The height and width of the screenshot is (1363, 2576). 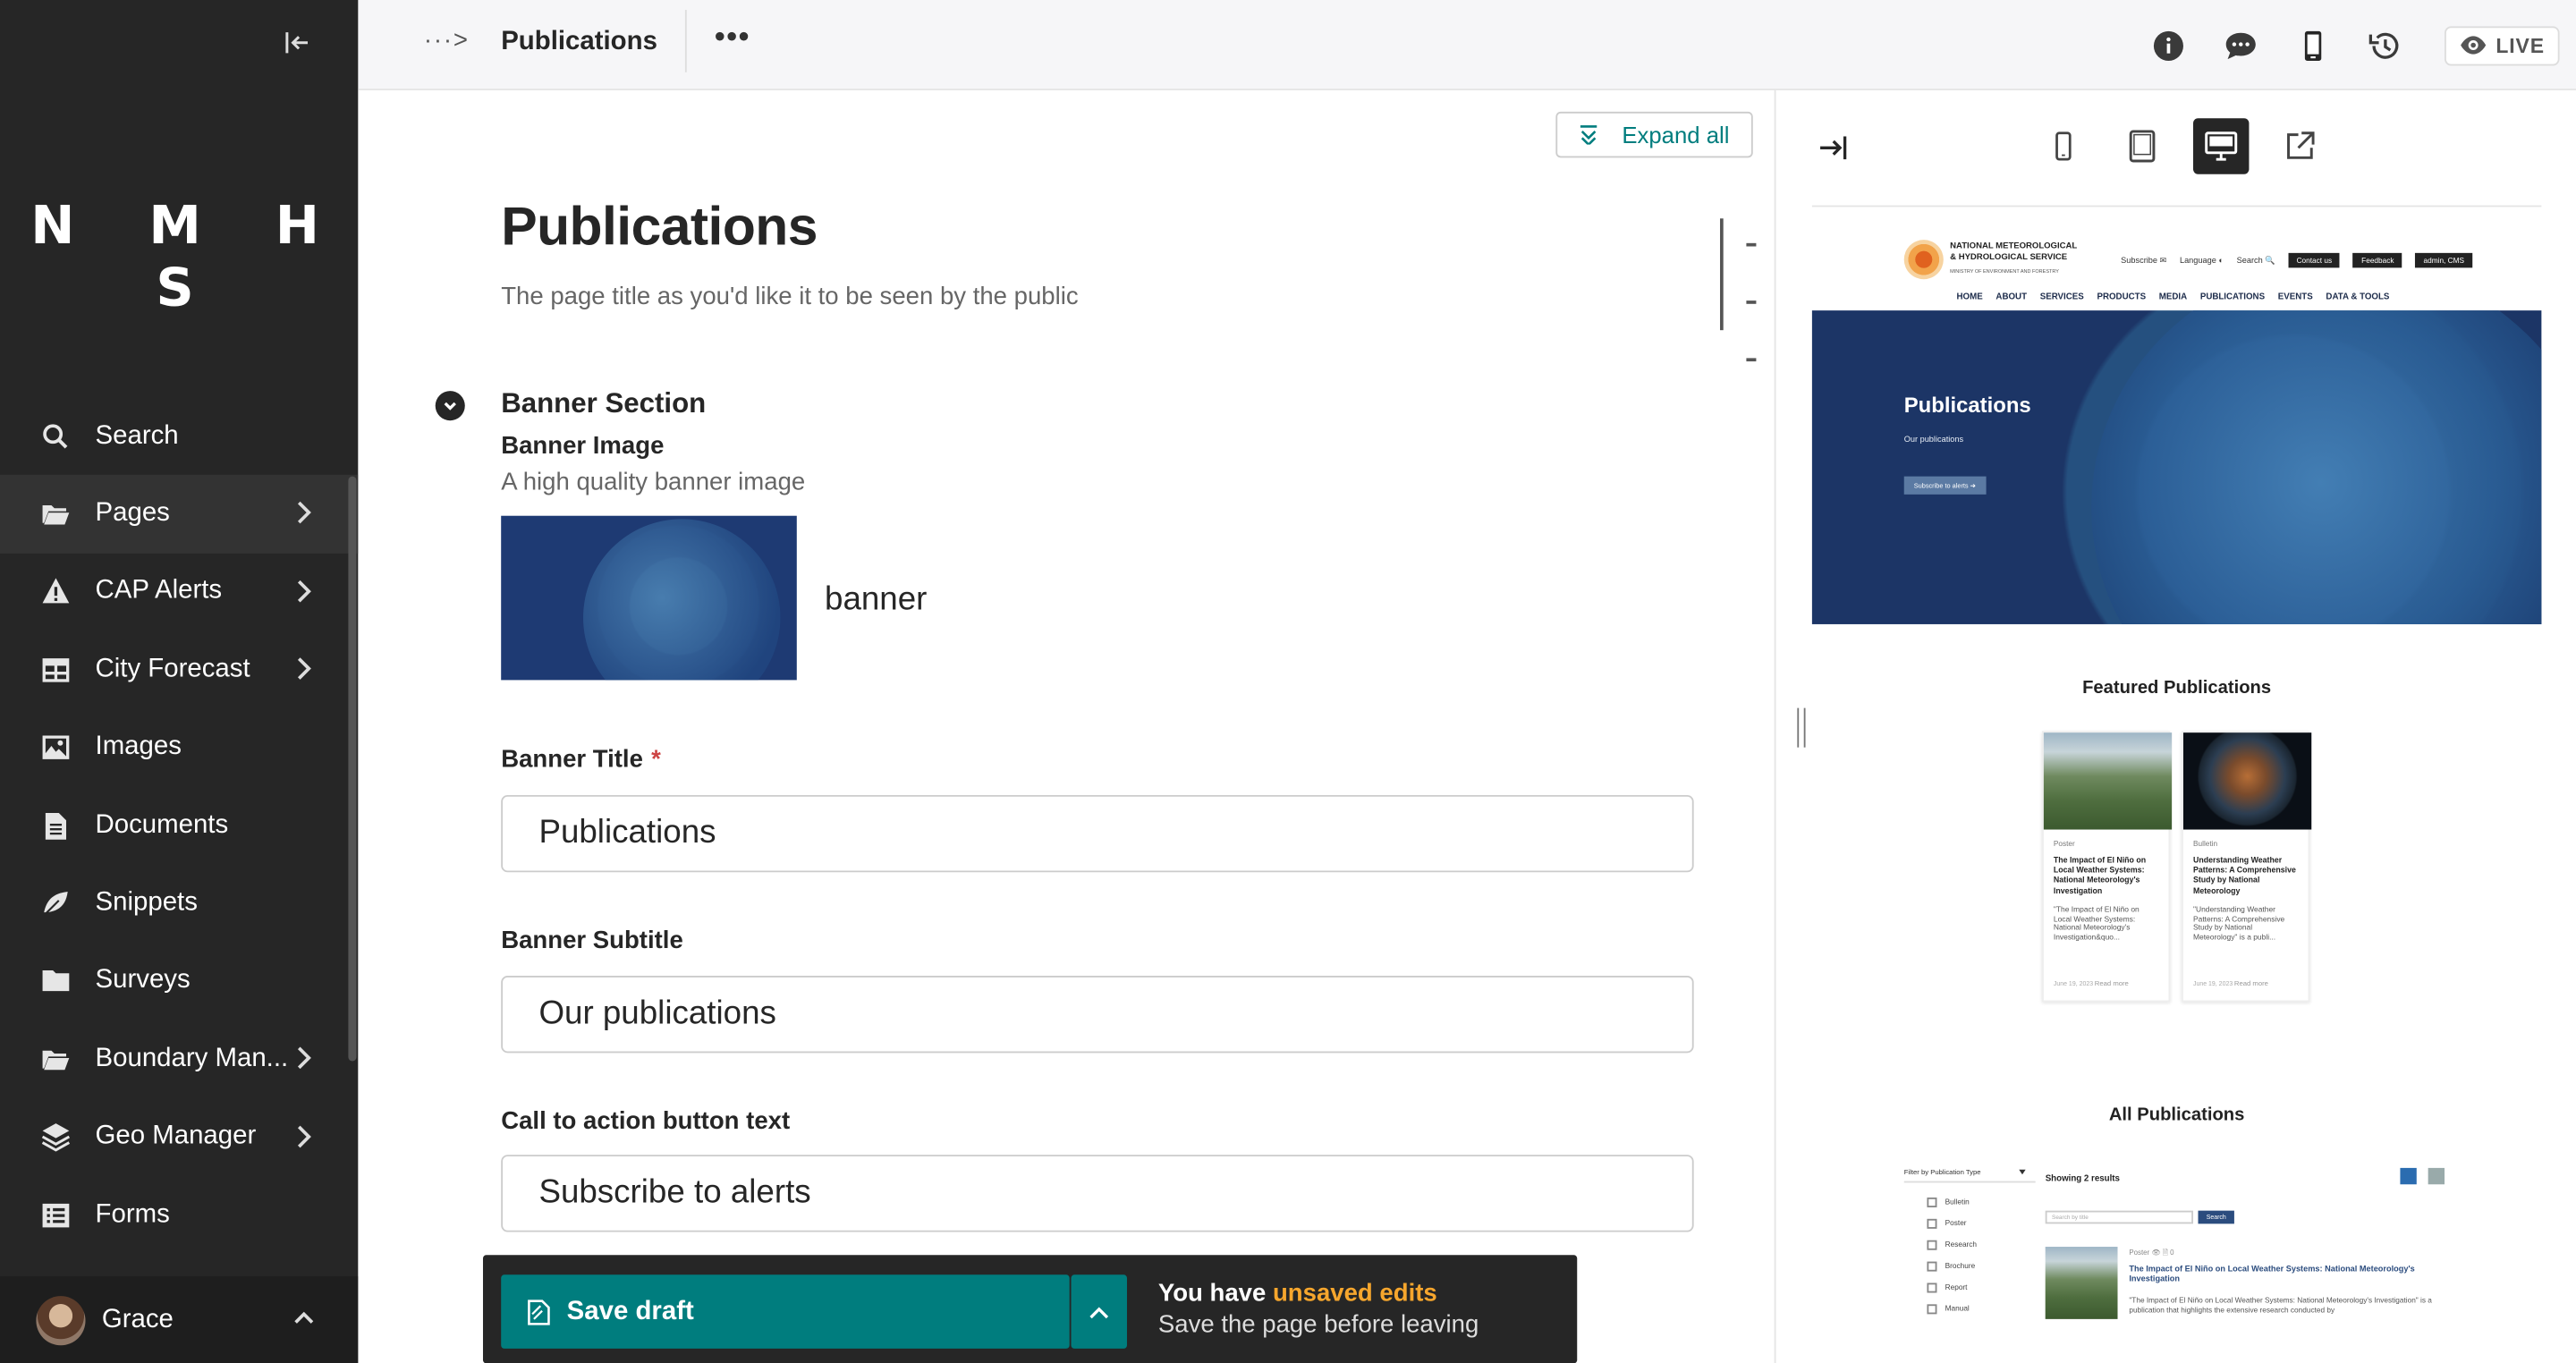 I want to click on save-draft-button: Save draft, so click(x=785, y=1311).